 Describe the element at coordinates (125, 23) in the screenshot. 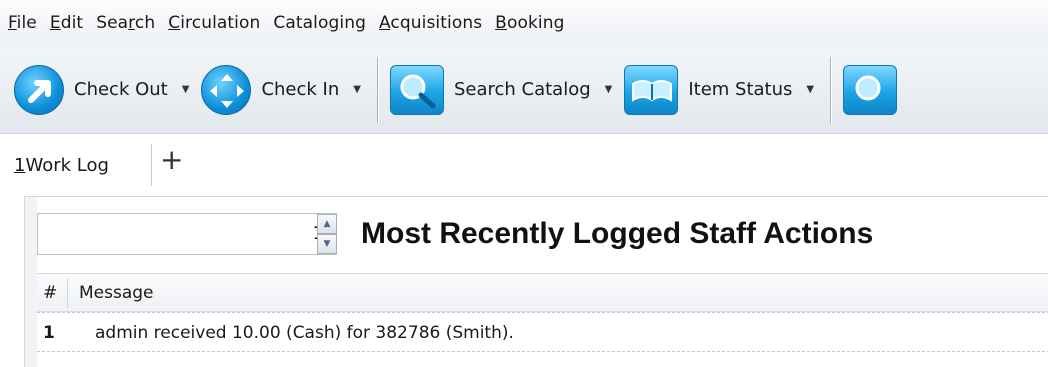

I see `menu-search: Search` at that location.